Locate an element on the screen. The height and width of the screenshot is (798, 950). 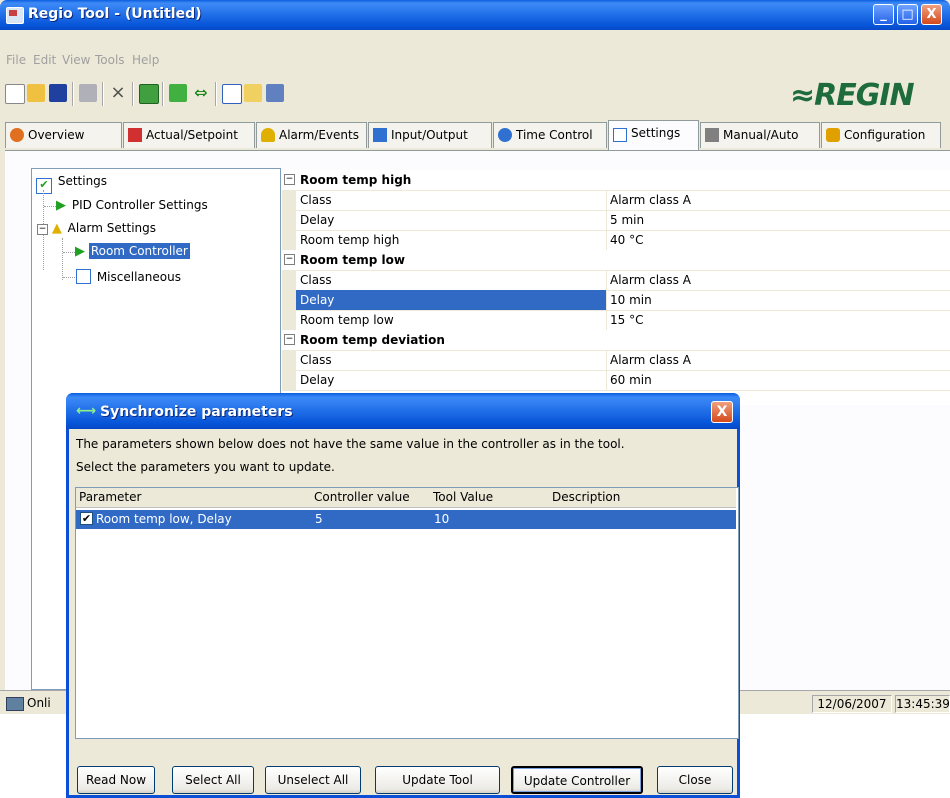
hand-icon is located at coordinates (712, 135).